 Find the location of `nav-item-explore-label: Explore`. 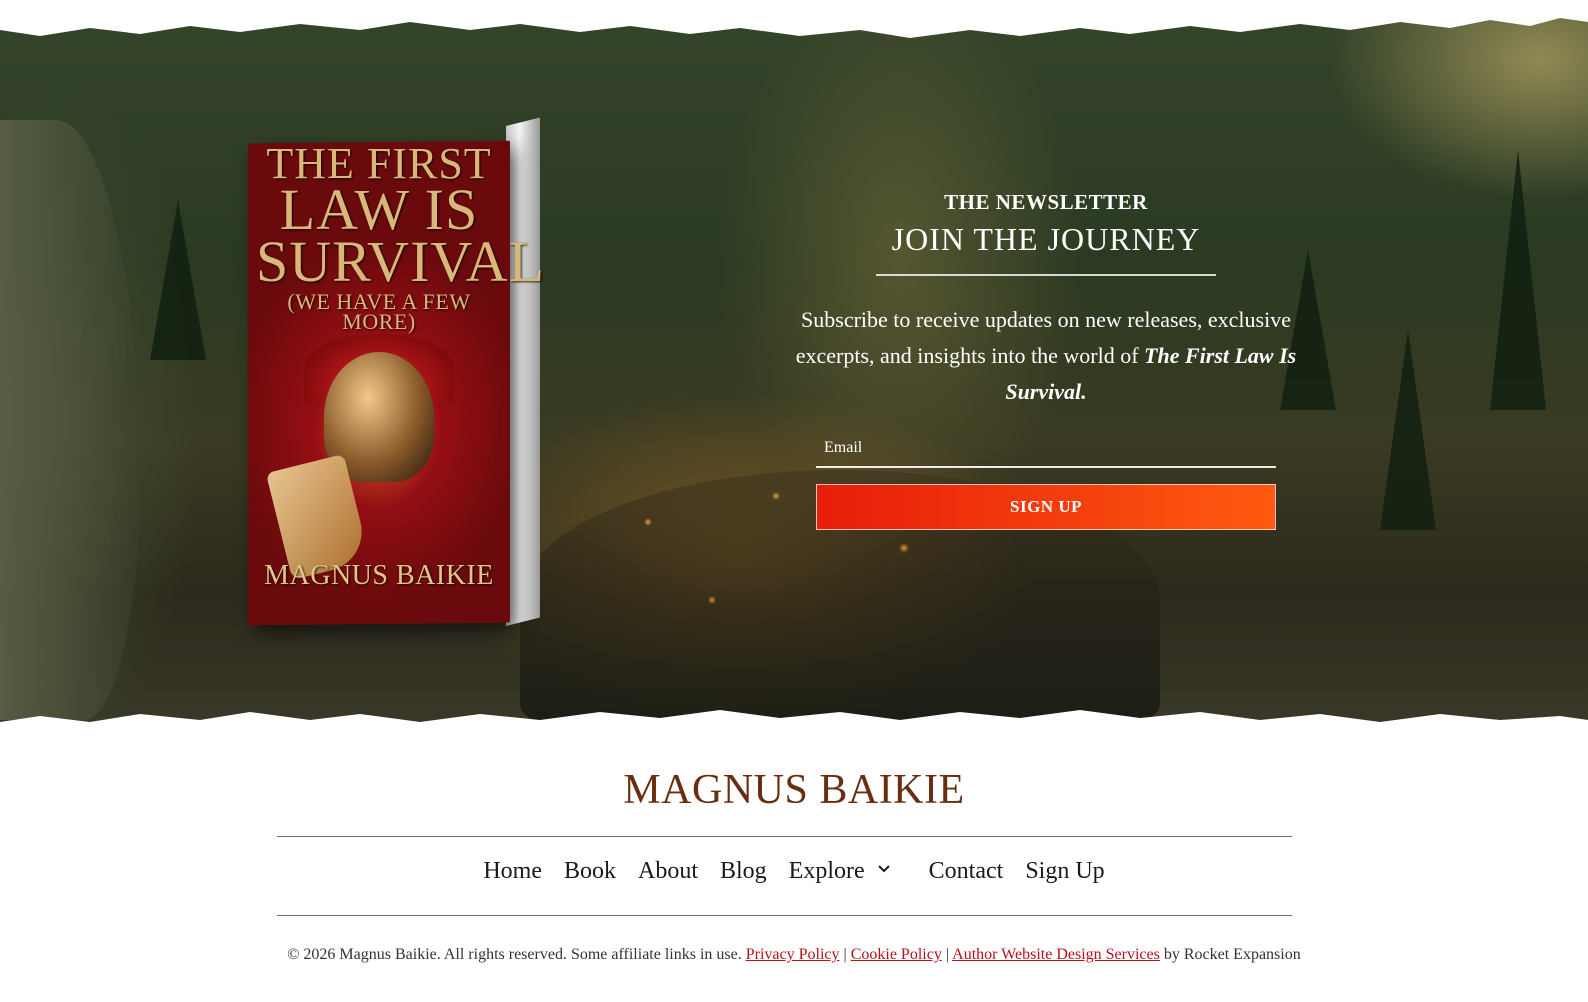

nav-item-explore-label: Explore is located at coordinates (826, 871).